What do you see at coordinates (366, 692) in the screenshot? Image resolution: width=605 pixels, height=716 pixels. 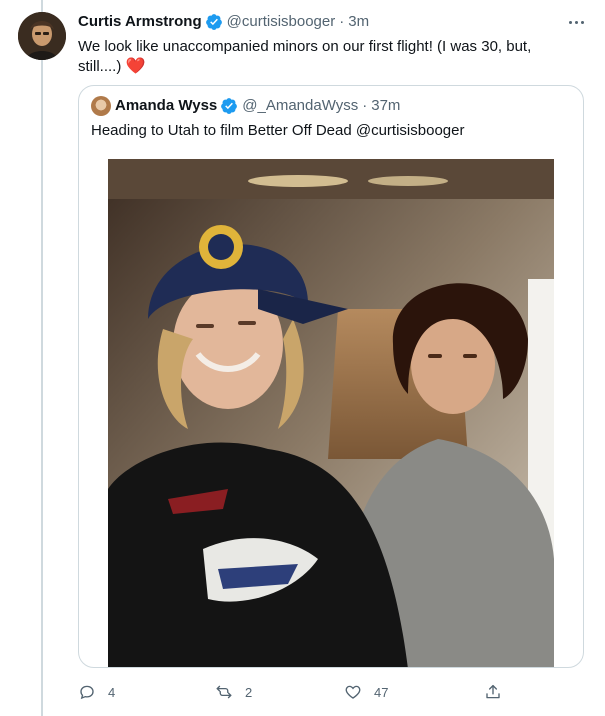 I see `like-button: 47` at bounding box center [366, 692].